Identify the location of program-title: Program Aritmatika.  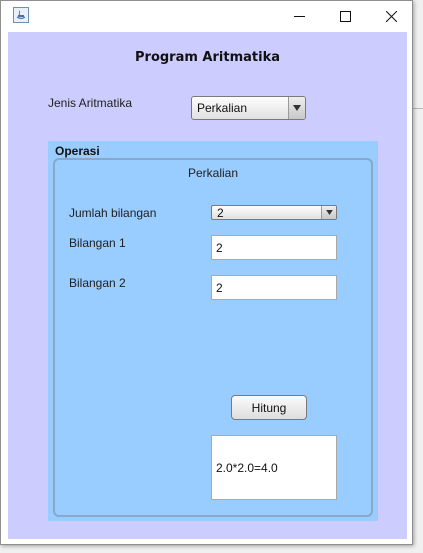
(207, 57).